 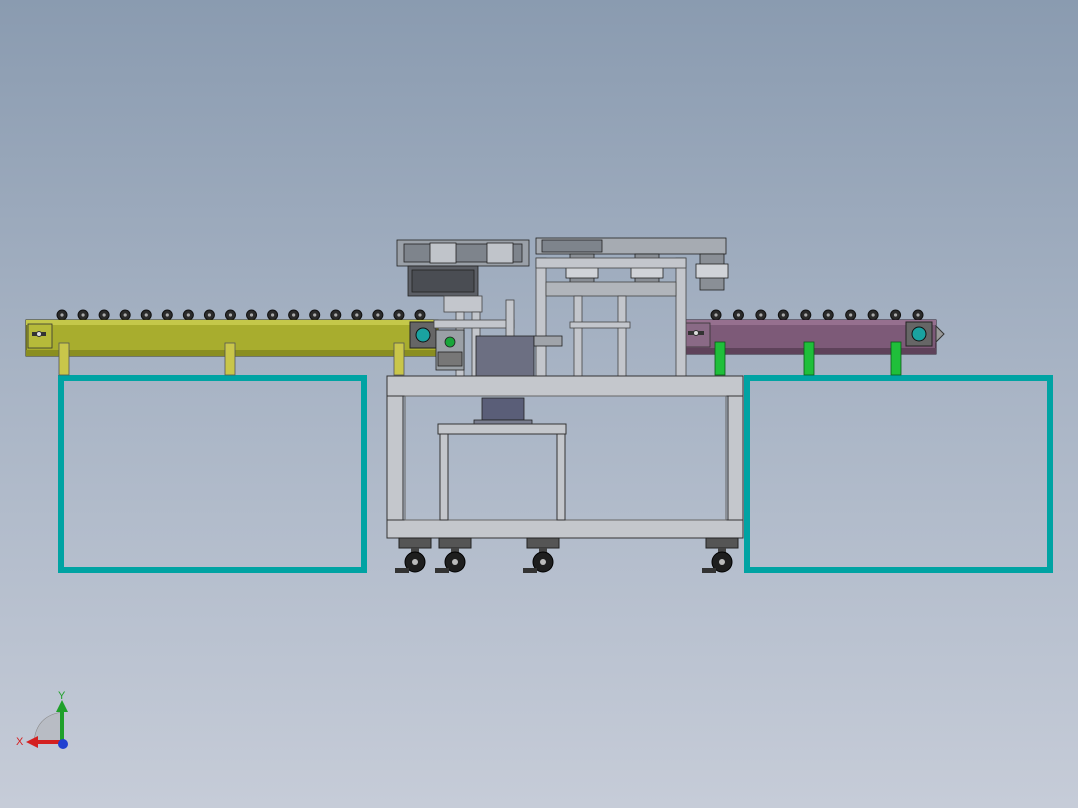 I want to click on left-conveyor-rollers, so click(x=241, y=315).